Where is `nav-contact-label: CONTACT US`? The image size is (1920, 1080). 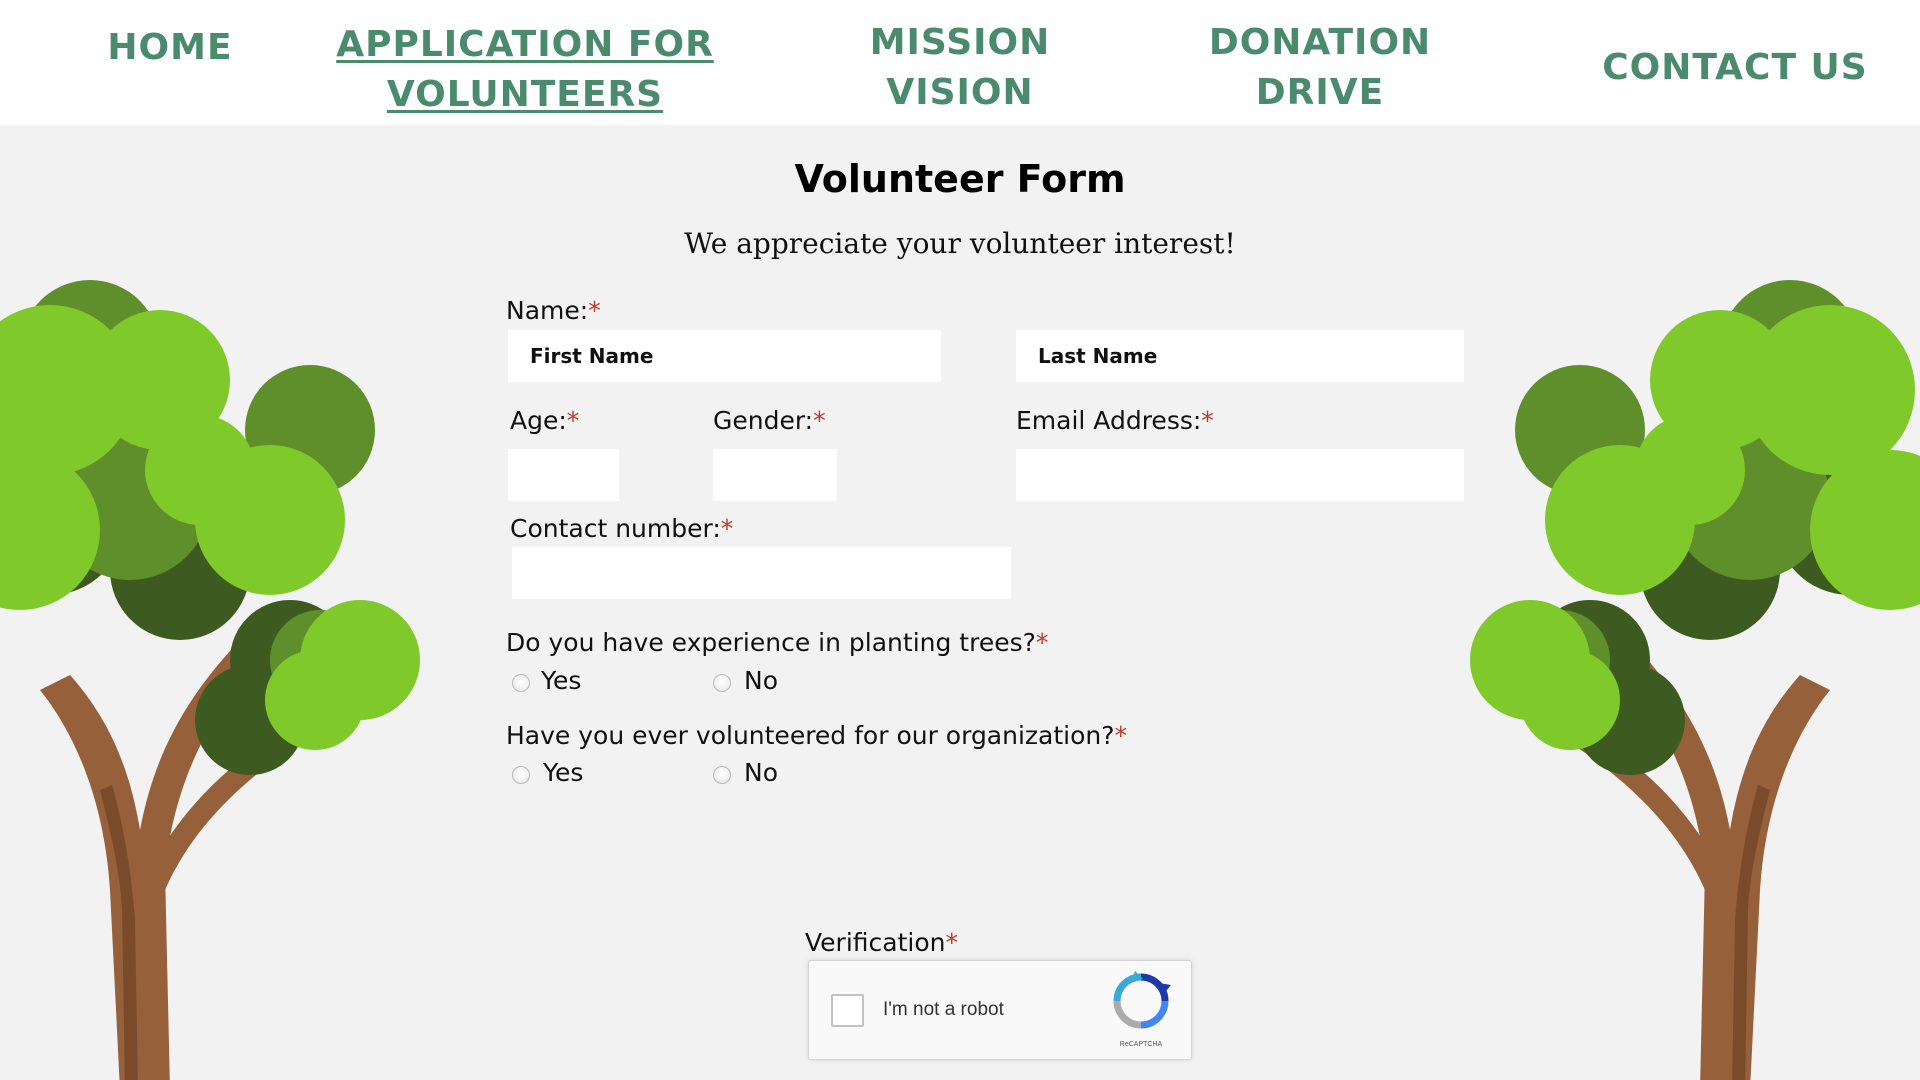 nav-contact-label: CONTACT US is located at coordinates (1735, 67).